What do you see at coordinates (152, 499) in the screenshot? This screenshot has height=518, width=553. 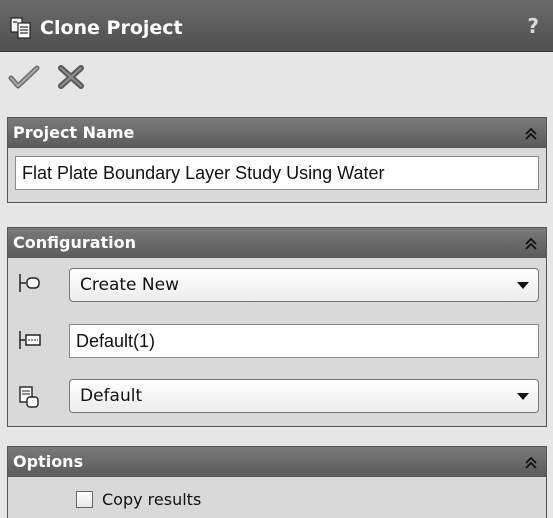 I see `copy-results-label: Copy results` at bounding box center [152, 499].